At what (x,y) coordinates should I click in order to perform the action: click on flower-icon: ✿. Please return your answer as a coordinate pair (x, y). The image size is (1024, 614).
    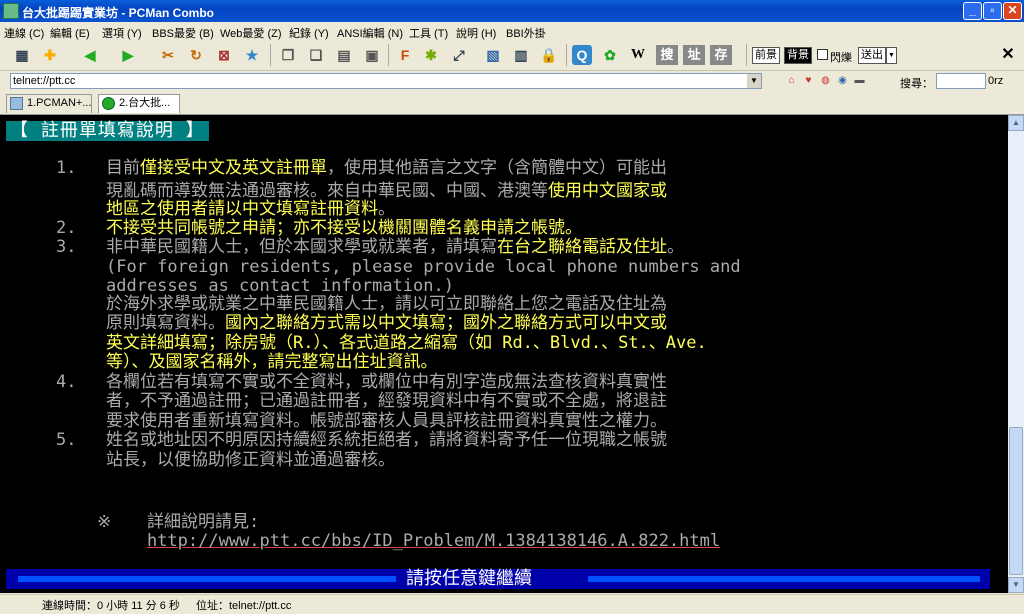
    Looking at the image, I should click on (610, 55).